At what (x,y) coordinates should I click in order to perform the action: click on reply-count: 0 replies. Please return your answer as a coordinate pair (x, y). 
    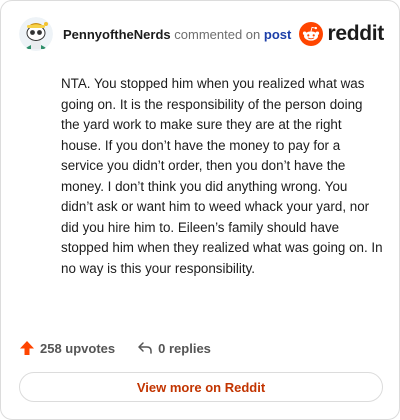
    Looking at the image, I should click on (184, 348).